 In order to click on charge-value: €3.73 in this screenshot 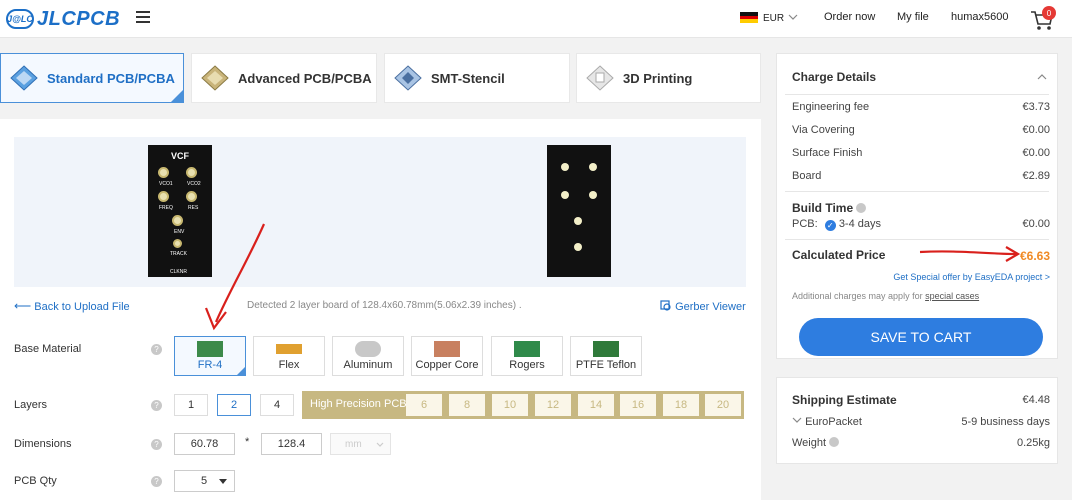, I will do `click(1036, 107)`.